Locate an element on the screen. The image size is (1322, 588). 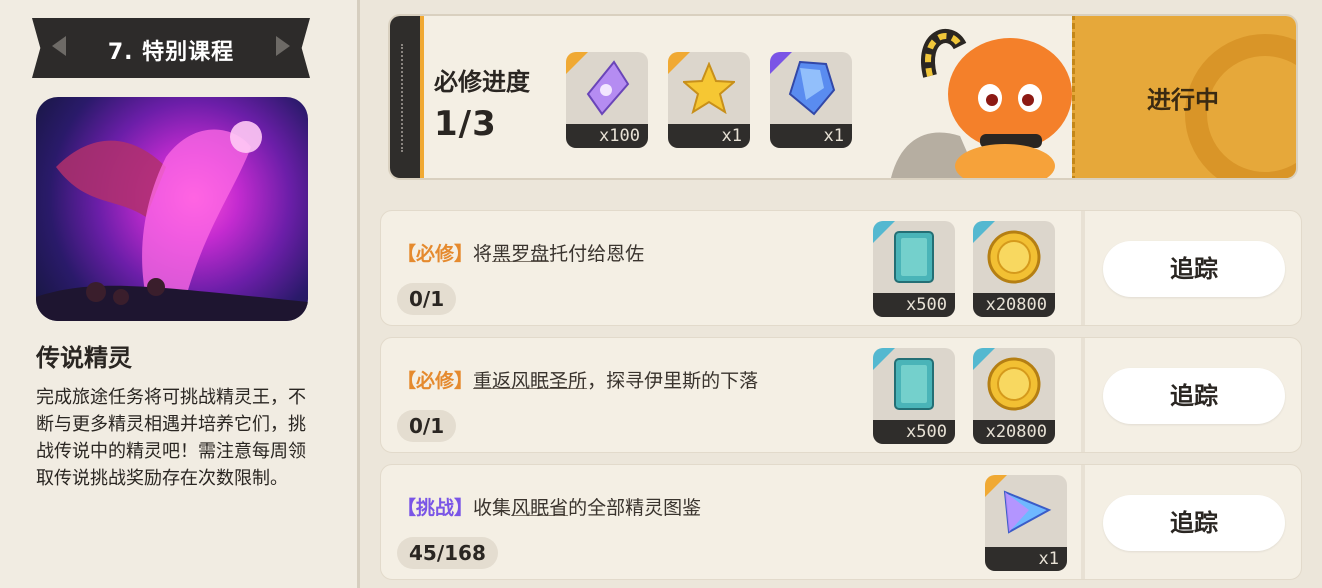
task-count: 45/168 is located at coordinates (447, 553).